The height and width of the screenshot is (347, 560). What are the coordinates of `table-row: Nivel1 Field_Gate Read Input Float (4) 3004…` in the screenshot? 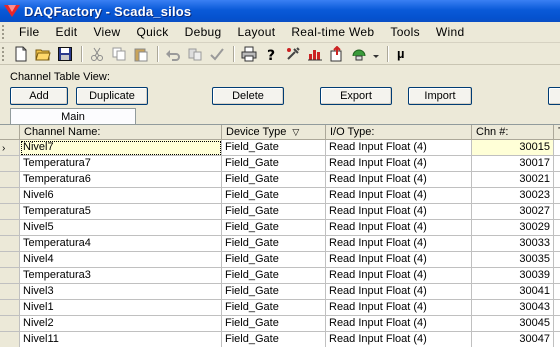 It's located at (280, 308).